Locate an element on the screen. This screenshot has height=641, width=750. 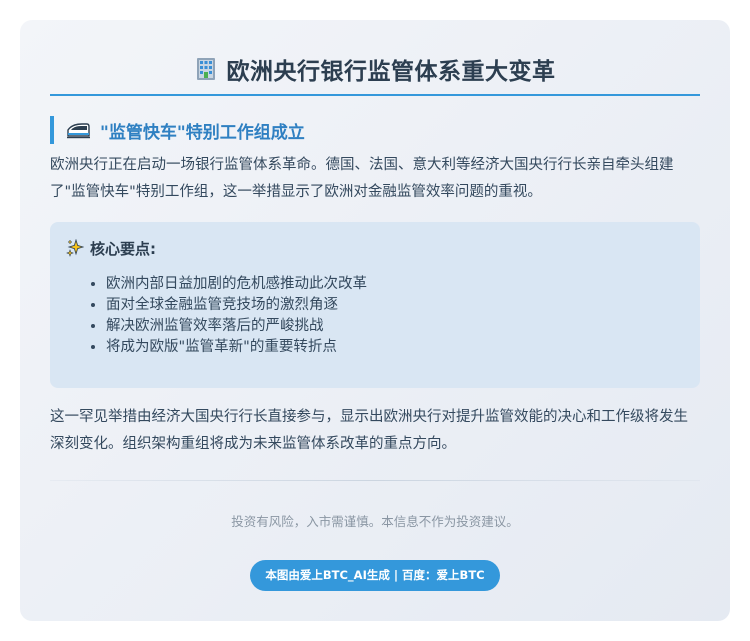
office-building-icon is located at coordinates (206, 69).